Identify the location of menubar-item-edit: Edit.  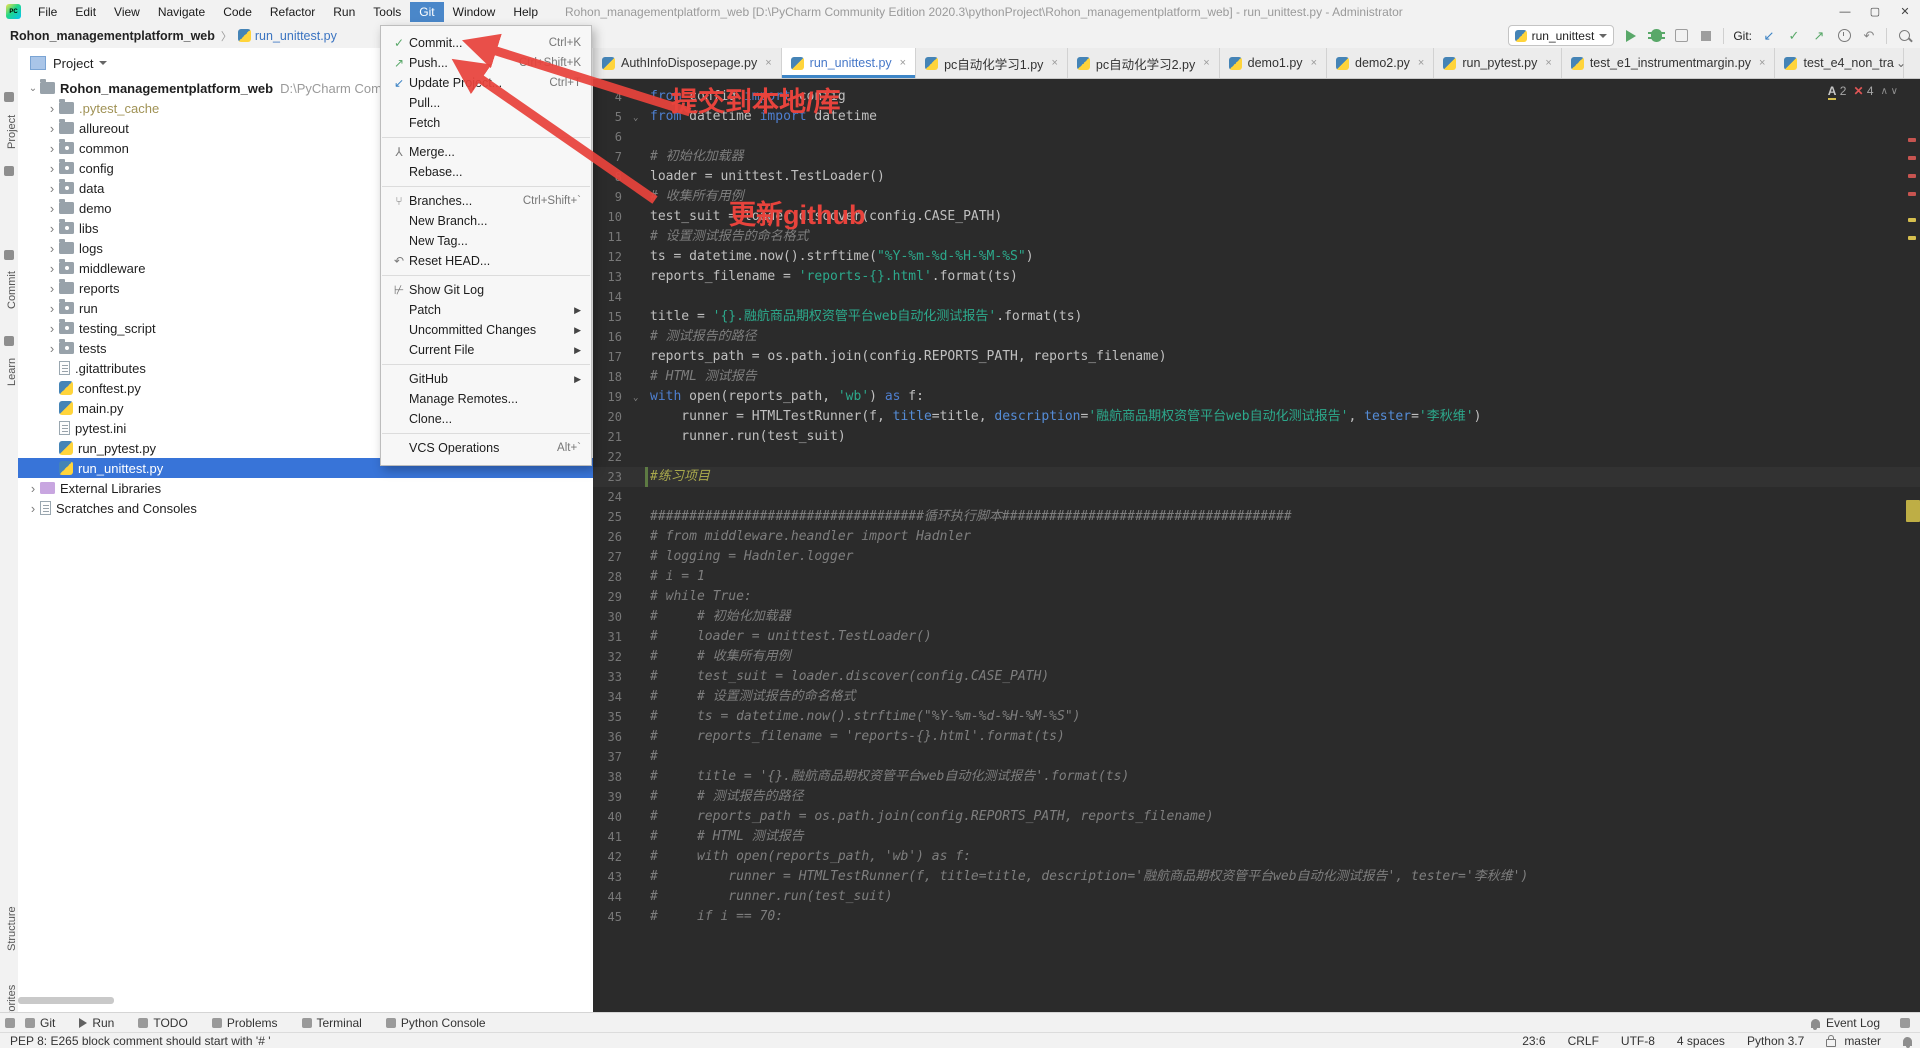
(85, 12).